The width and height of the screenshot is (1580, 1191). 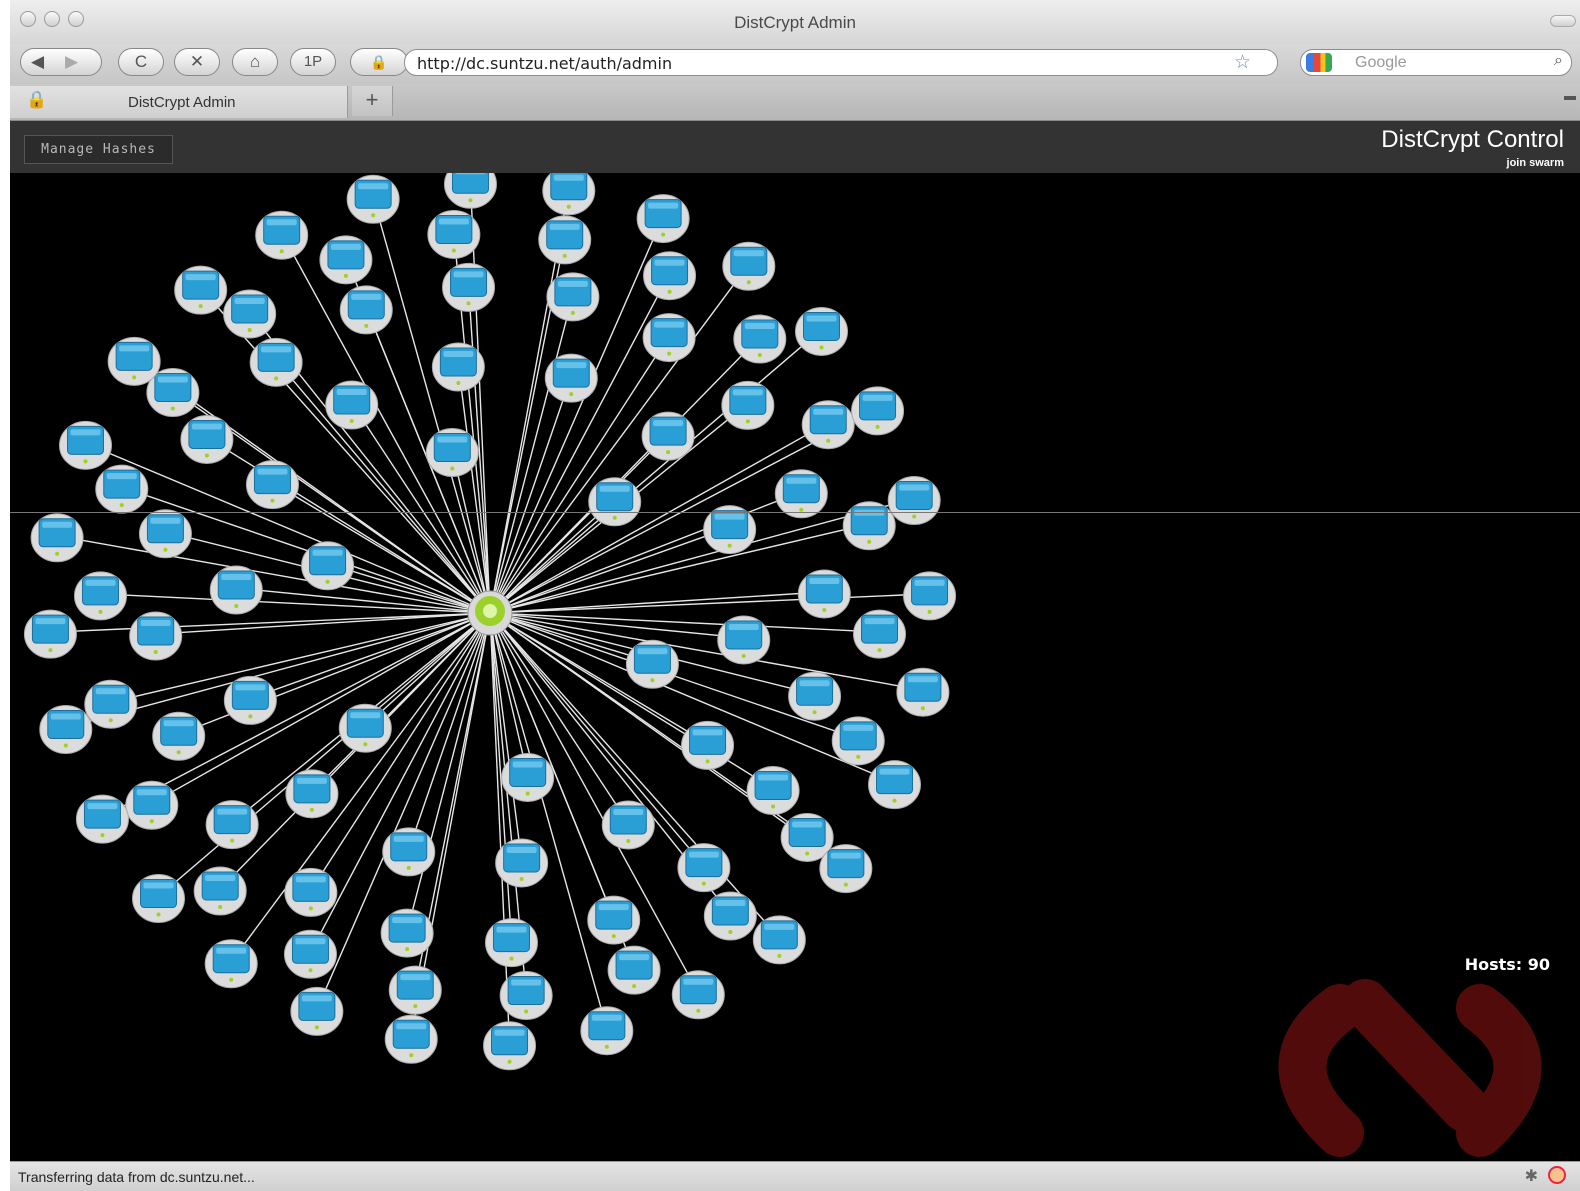 I want to click on search-icon: ⌕, so click(x=1558, y=61).